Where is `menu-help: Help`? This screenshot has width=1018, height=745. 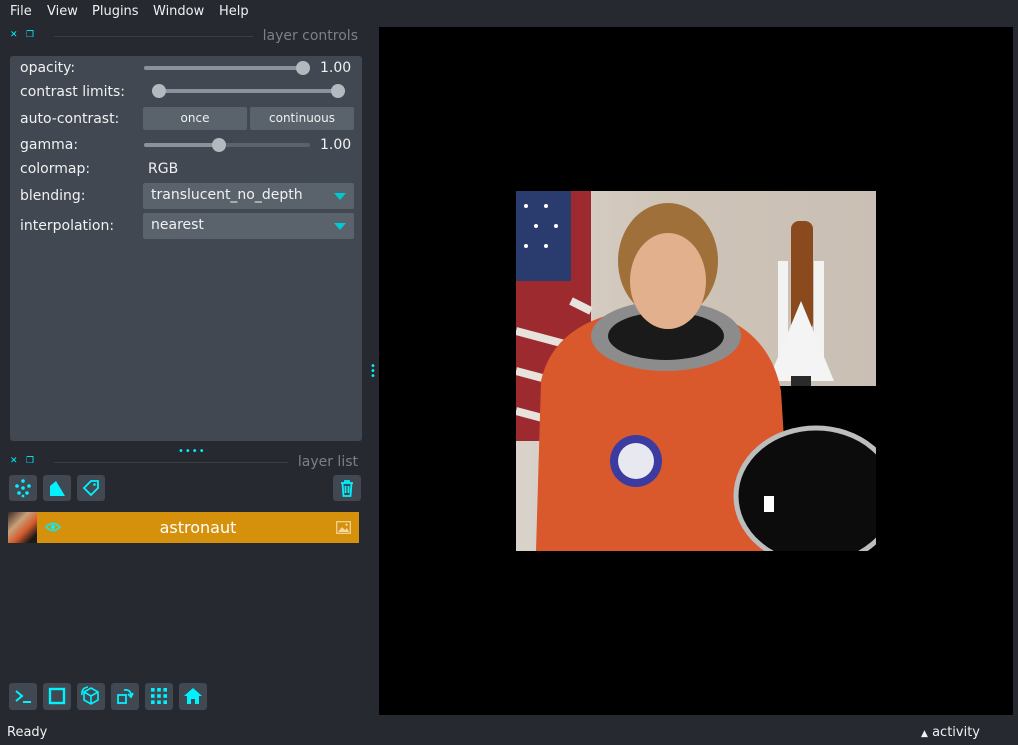 menu-help: Help is located at coordinates (234, 11).